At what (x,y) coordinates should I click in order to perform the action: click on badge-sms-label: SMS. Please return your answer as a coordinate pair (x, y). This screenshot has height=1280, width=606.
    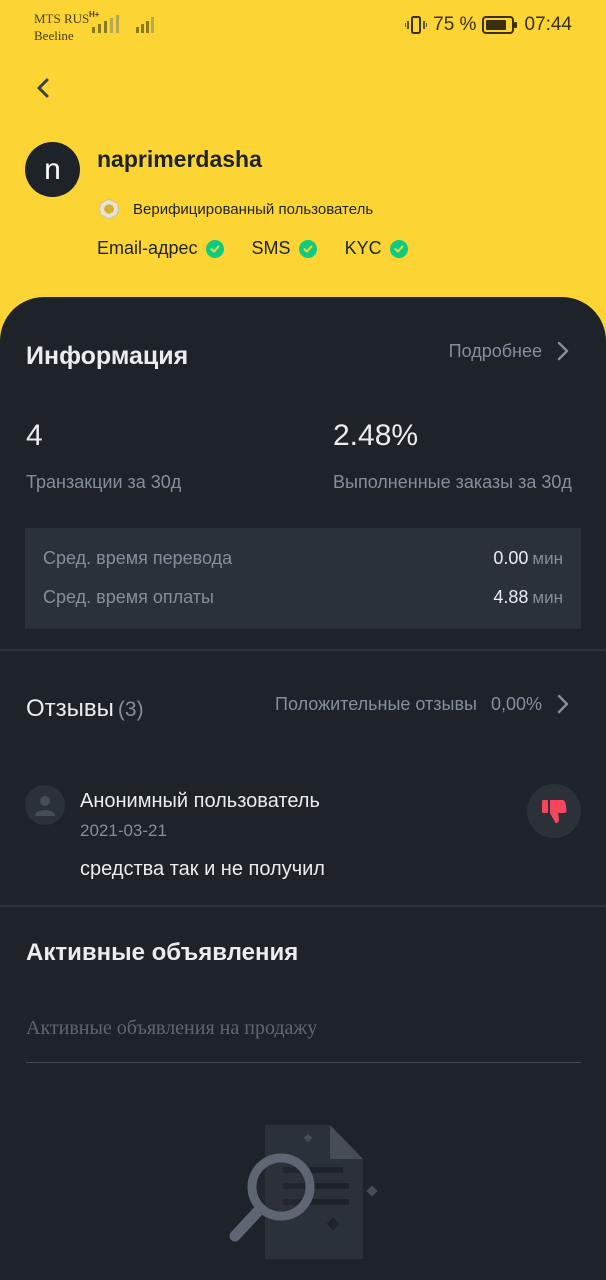
    Looking at the image, I should click on (271, 248).